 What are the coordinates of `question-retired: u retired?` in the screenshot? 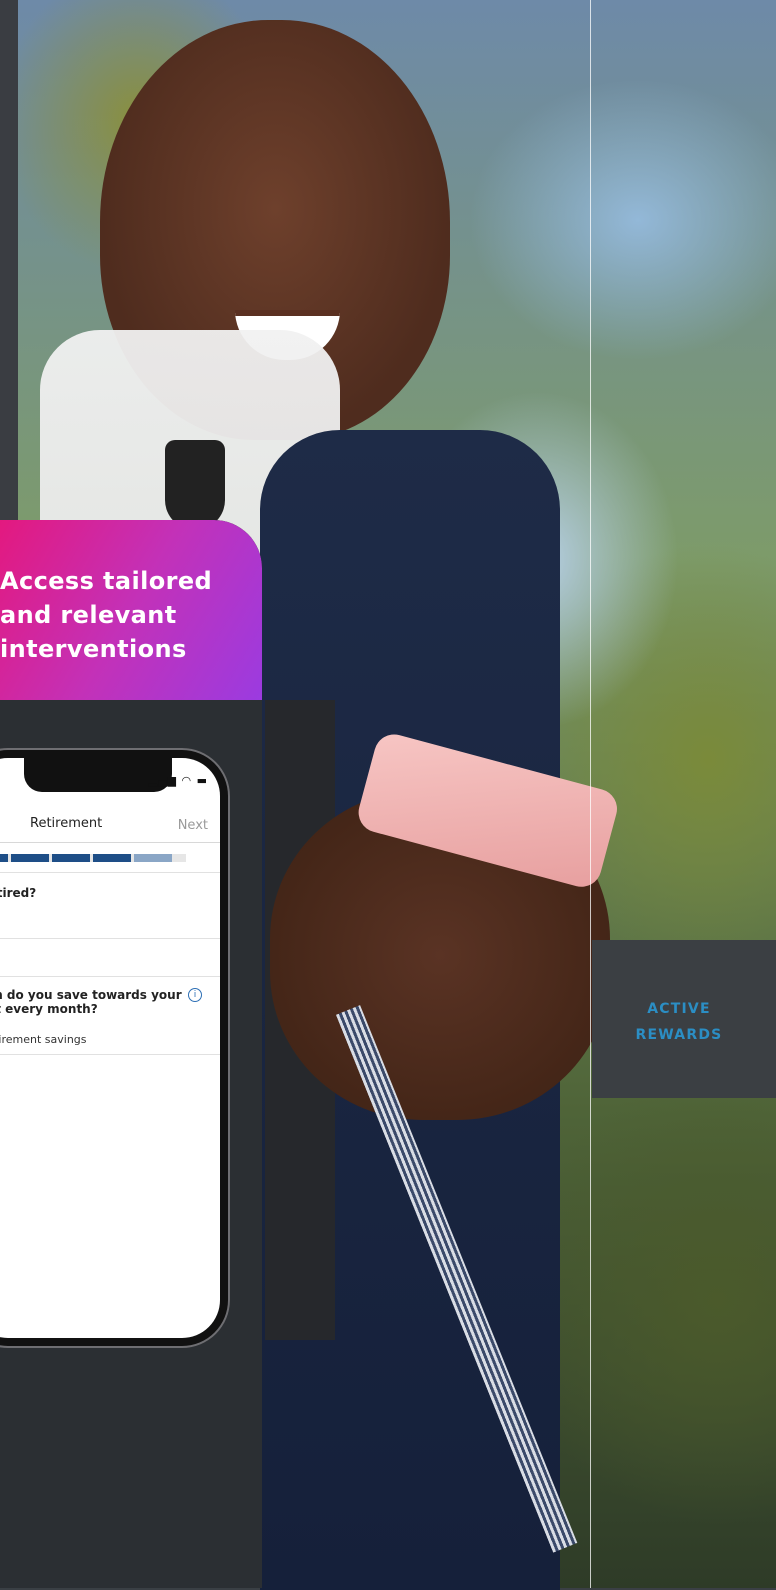 It's located at (18, 893).